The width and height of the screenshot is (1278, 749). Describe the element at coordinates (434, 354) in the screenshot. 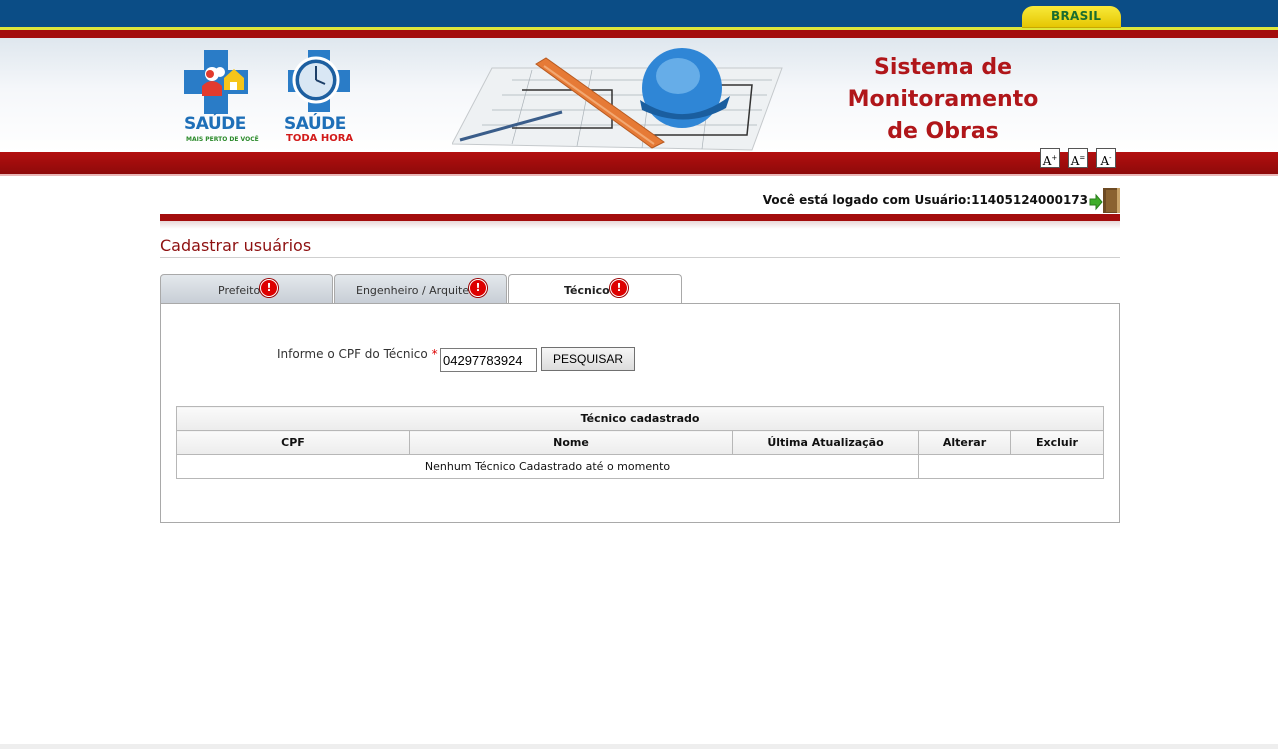

I see `required-mark: *` at that location.